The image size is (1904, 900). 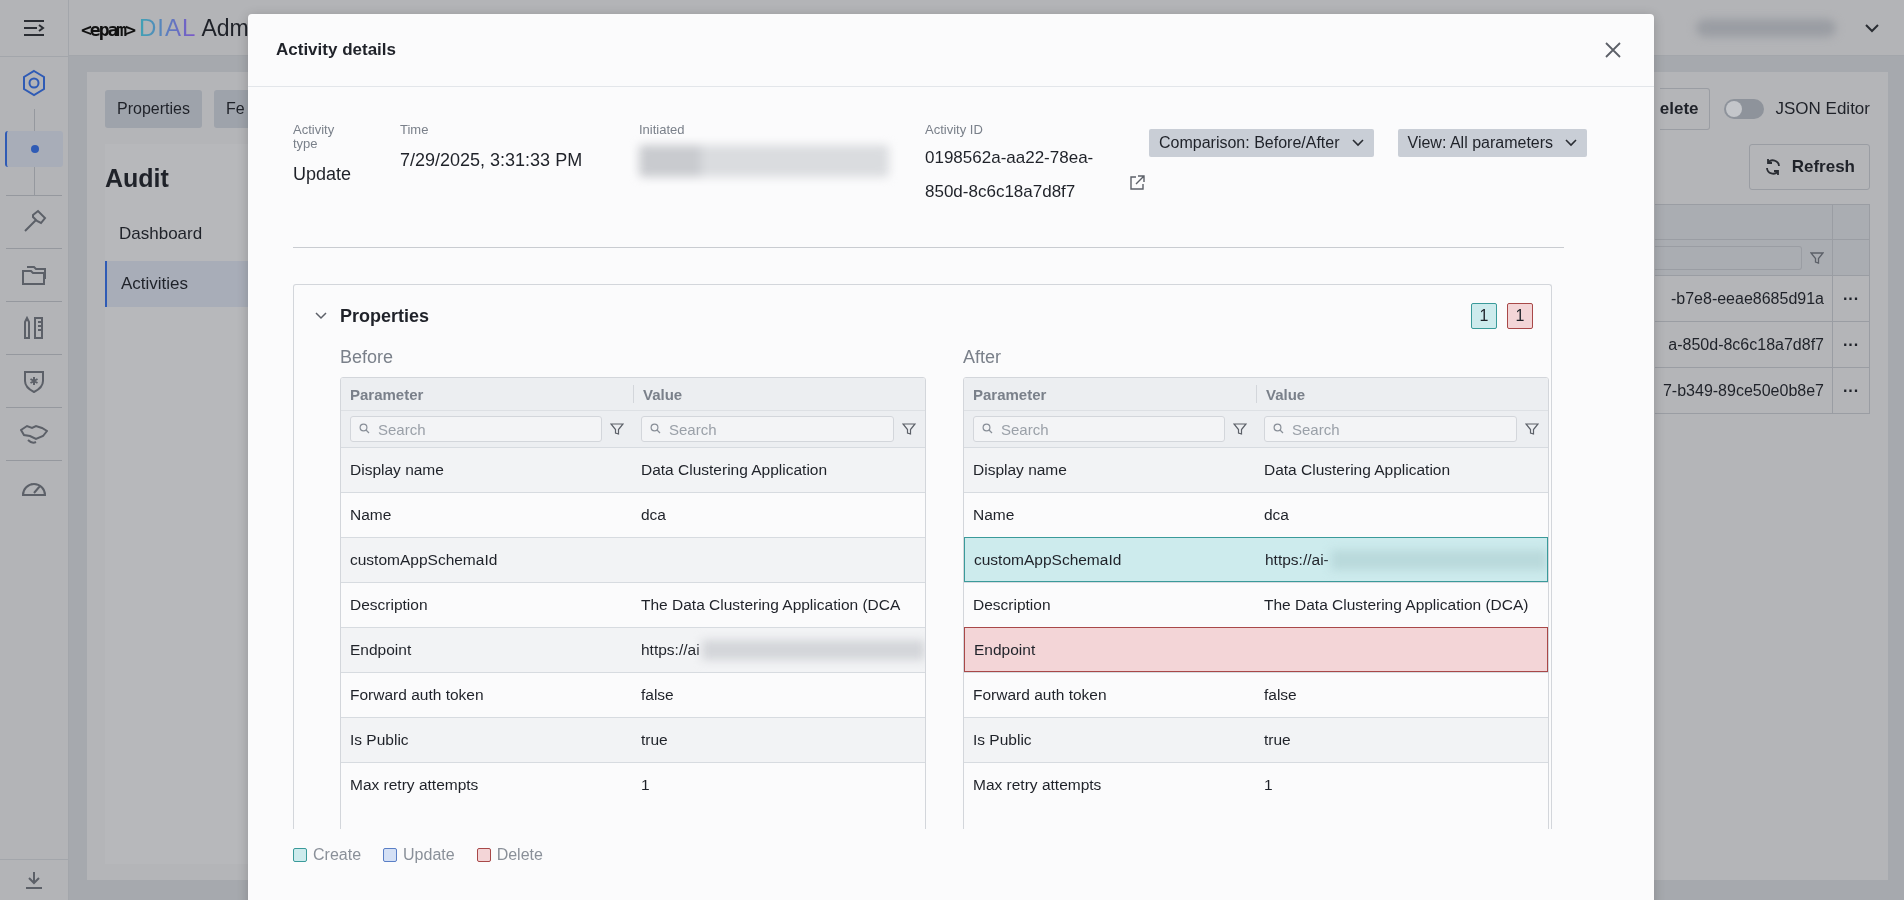 I want to click on table-cell: 7-b349-89ce50e0b8e7, so click(x=1743, y=390).